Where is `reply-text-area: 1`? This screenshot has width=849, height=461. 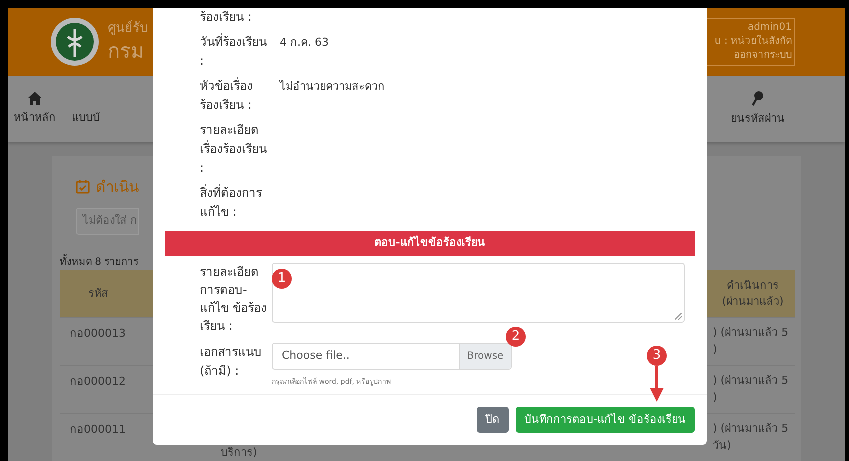
reply-text-area: 1 is located at coordinates (478, 293).